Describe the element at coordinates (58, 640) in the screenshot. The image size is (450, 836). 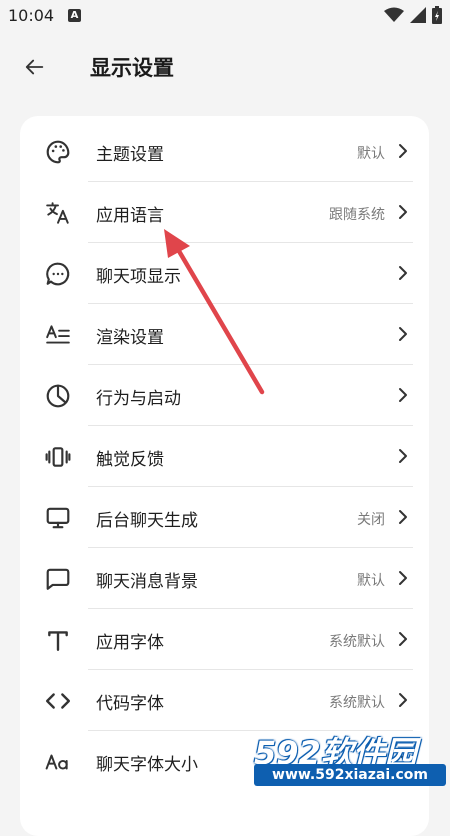
I see `font-t-icon` at that location.